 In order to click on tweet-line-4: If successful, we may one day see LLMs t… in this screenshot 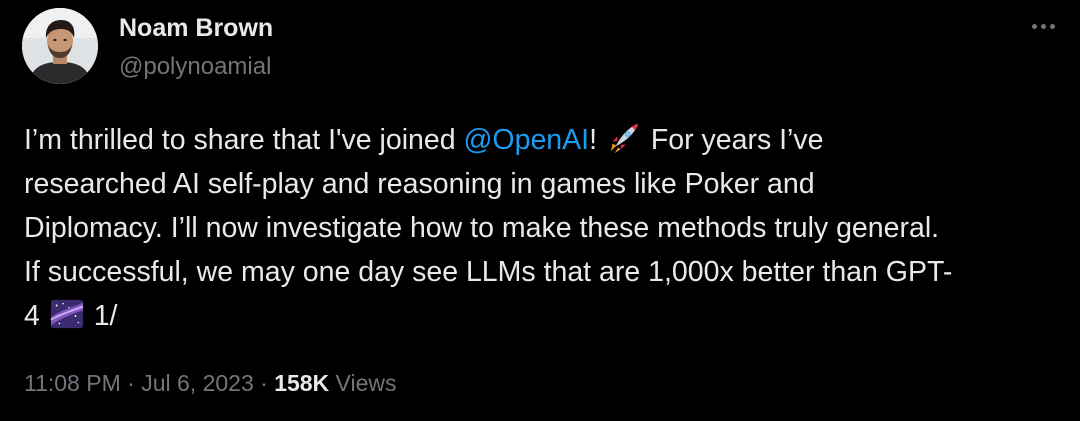, I will do `click(488, 272)`.